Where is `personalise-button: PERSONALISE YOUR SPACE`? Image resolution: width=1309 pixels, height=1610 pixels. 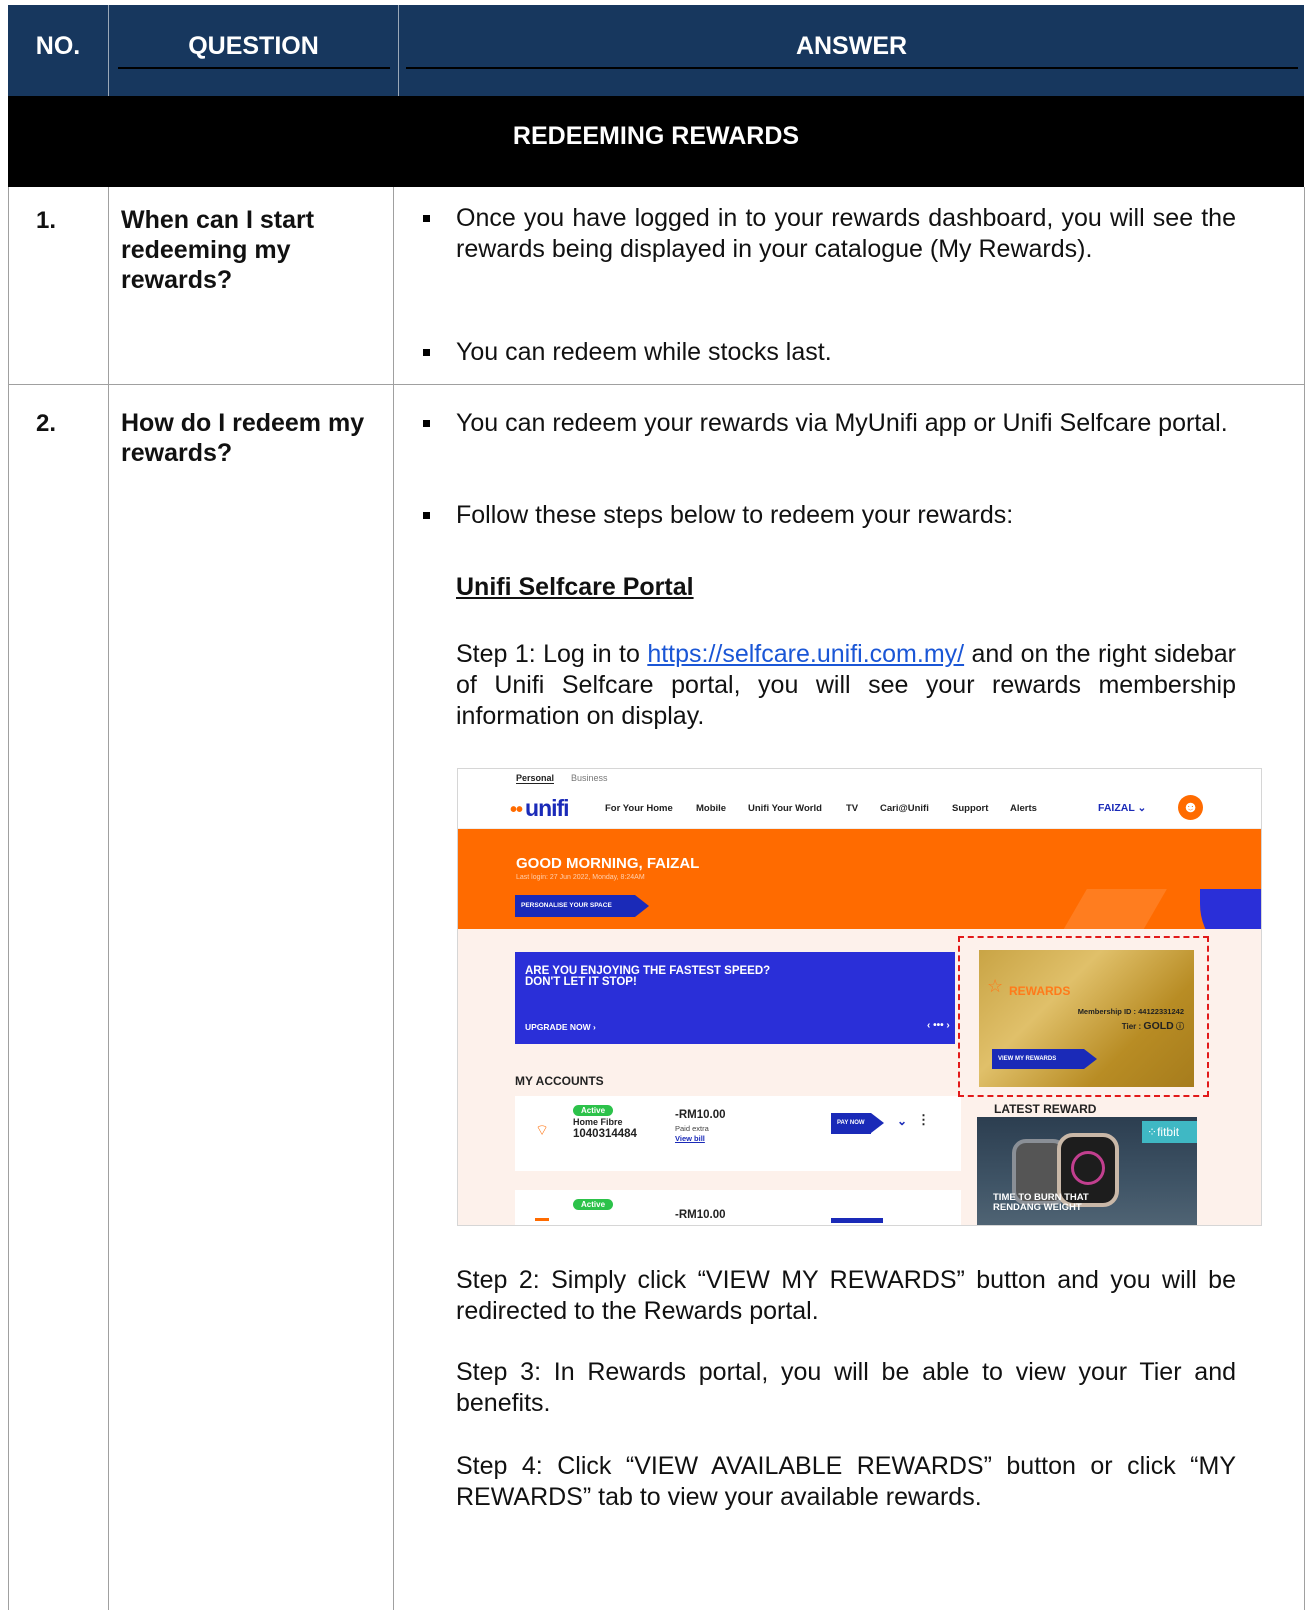
personalise-button: PERSONALISE YOUR SPACE is located at coordinates (575, 906).